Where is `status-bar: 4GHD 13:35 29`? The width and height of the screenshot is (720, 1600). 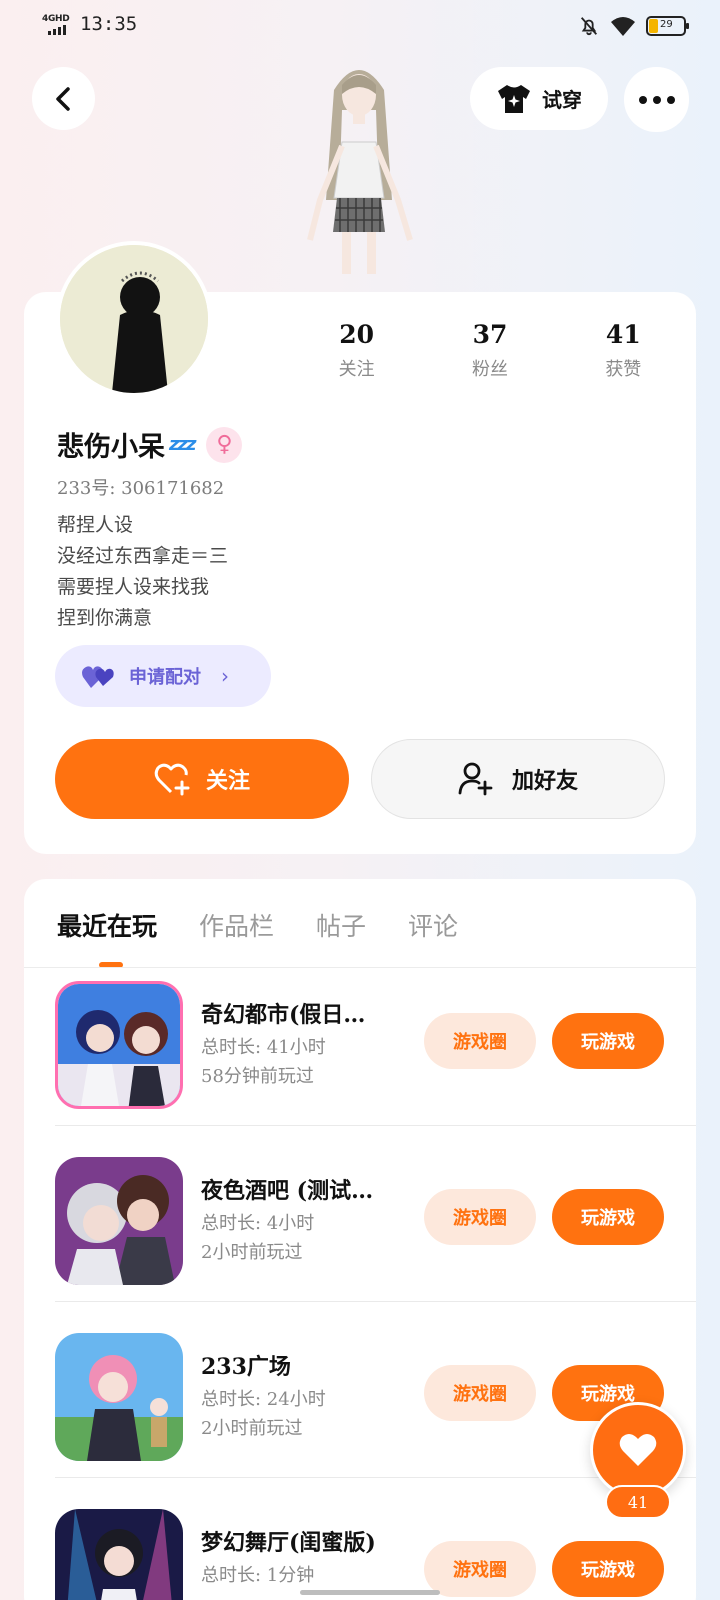 status-bar: 4GHD 13:35 29 is located at coordinates (360, 25).